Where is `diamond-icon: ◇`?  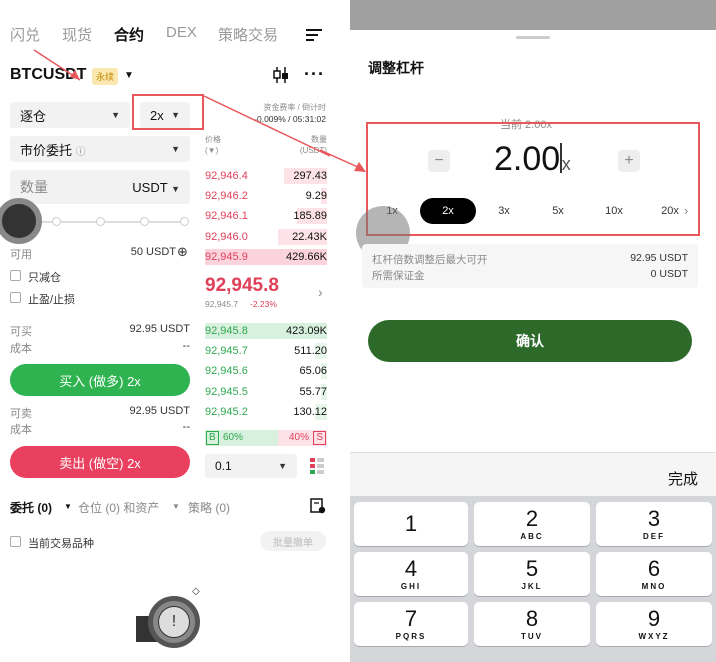 diamond-icon: ◇ is located at coordinates (196, 591).